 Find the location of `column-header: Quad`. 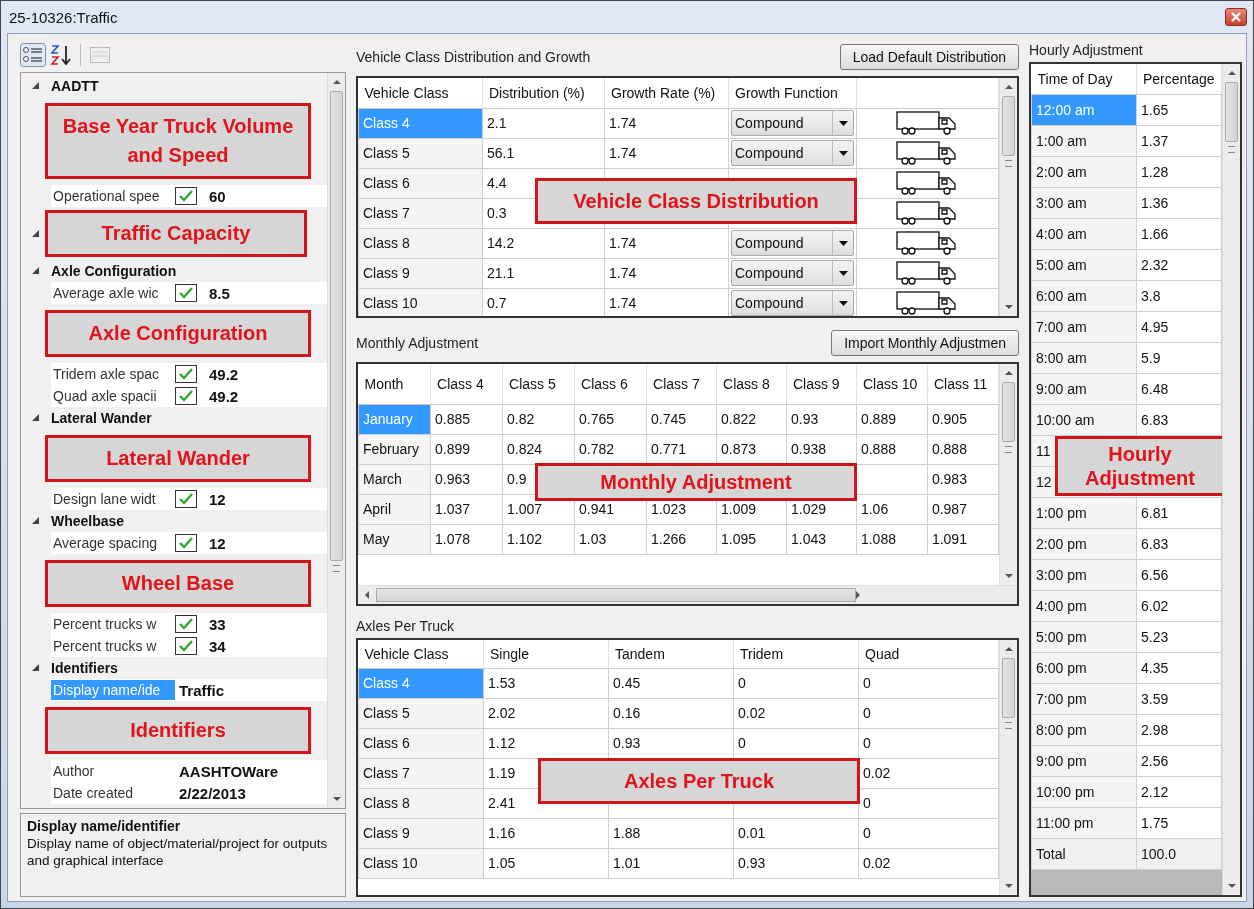

column-header: Quad is located at coordinates (928, 654).